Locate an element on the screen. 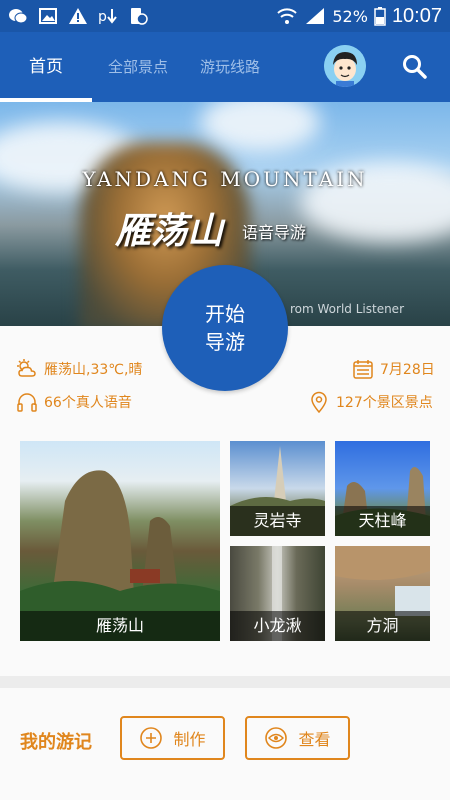 The image size is (450, 800). tab-label: 首页 is located at coordinates (46, 67).